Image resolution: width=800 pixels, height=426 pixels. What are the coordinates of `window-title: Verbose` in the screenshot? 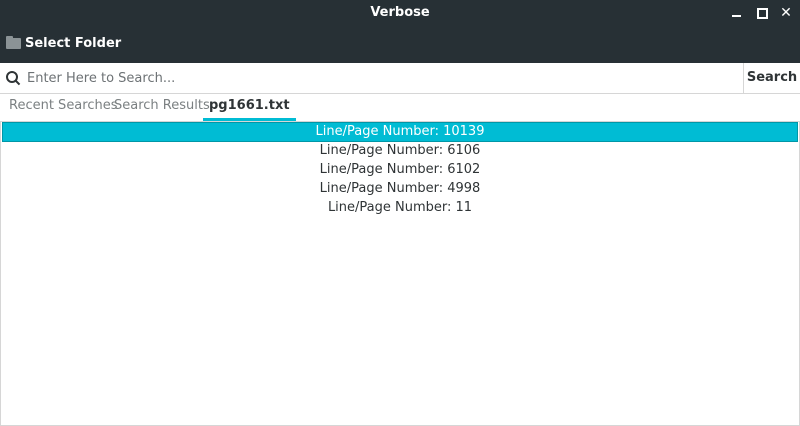 It's located at (400, 12).